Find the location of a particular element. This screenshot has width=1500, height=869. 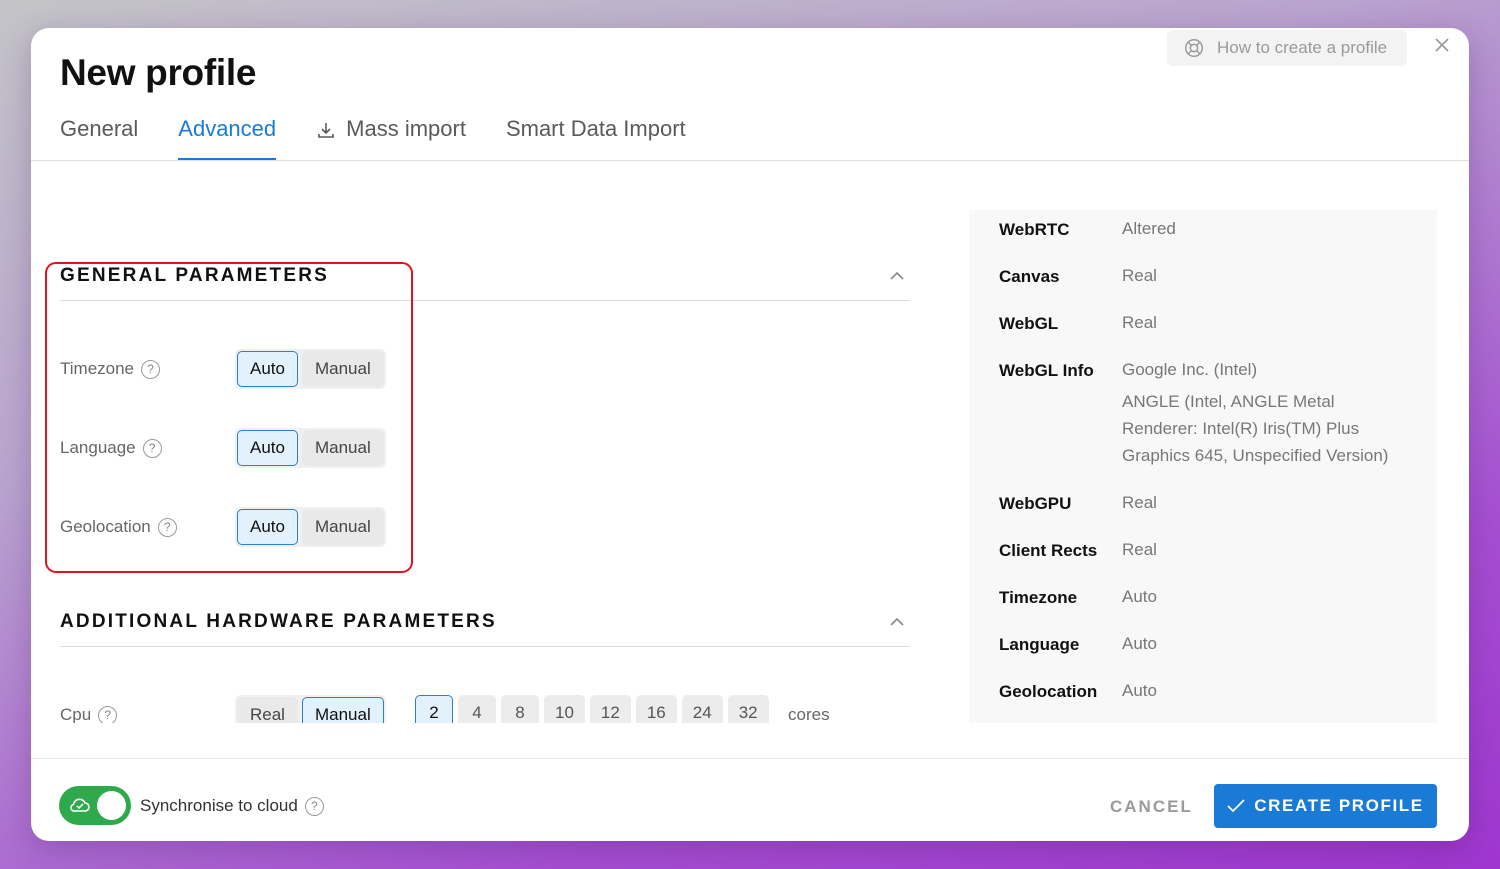

create-profile-button: CREATE PROFILE is located at coordinates (1325, 806).